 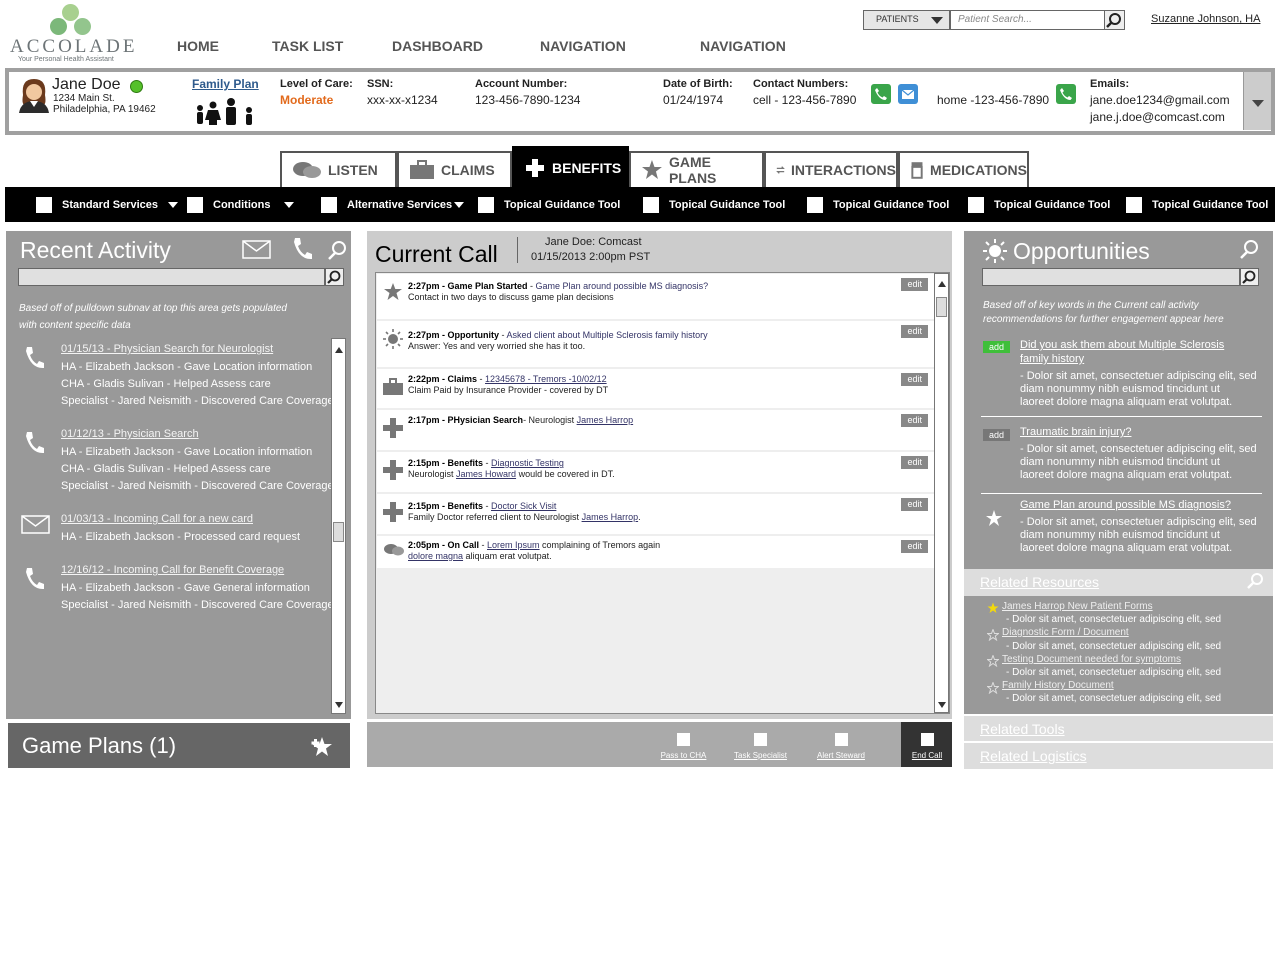 What do you see at coordinates (610, 517) in the screenshot?
I see `entry-detail-link: James Harrop` at bounding box center [610, 517].